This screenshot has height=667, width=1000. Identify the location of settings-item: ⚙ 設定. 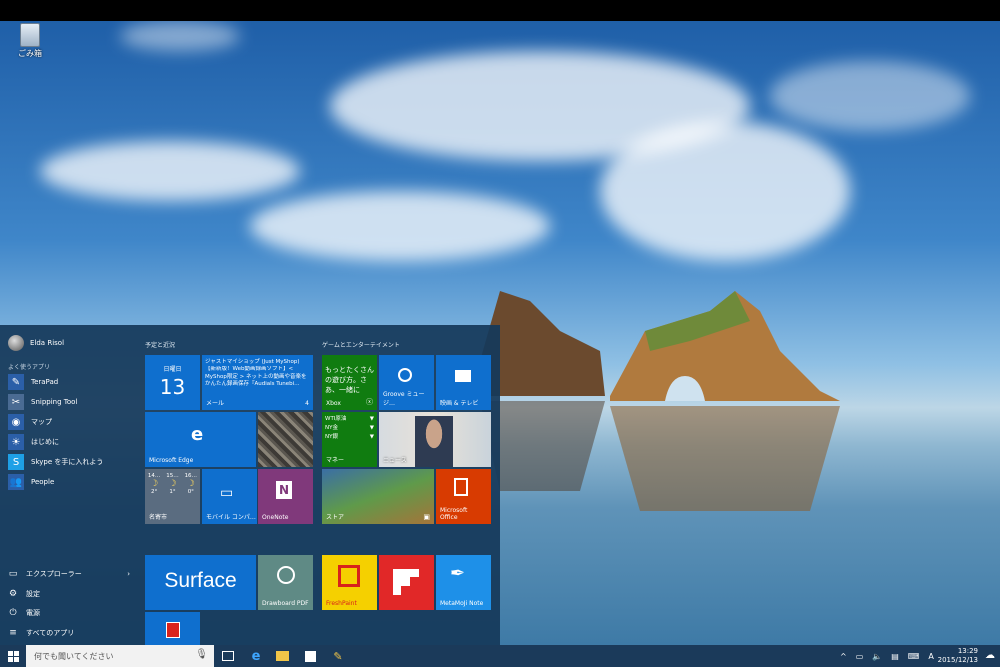
(24, 594).